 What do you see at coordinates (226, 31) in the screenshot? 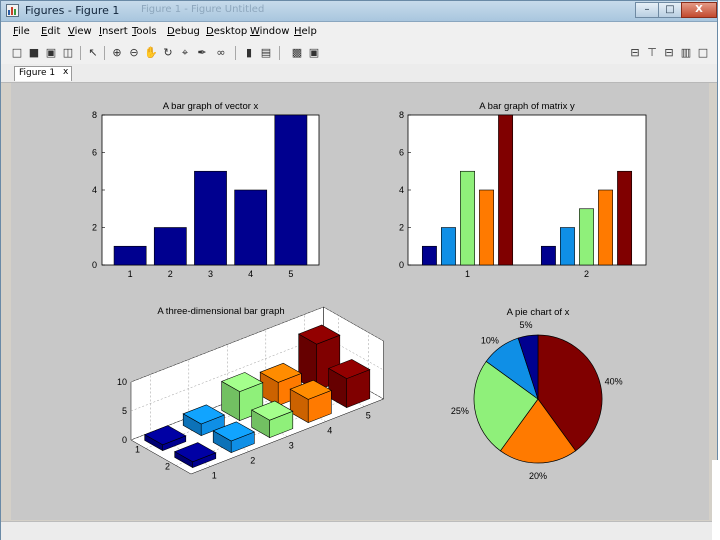
I see `menu-desktop: Desktop` at bounding box center [226, 31].